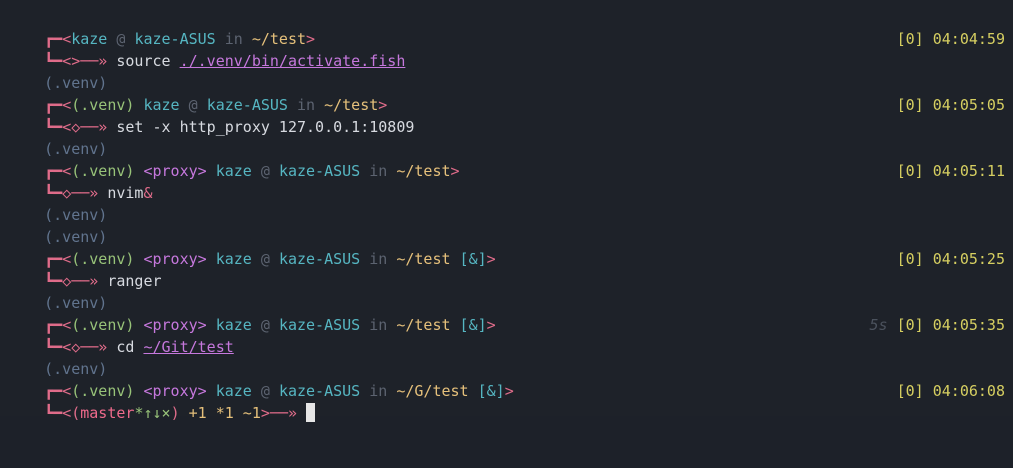 The width and height of the screenshot is (1013, 468). What do you see at coordinates (506, 27) in the screenshot?
I see `prompt-line: ┏━<kaze @ kaze-ASUS in ~/test>` at bounding box center [506, 27].